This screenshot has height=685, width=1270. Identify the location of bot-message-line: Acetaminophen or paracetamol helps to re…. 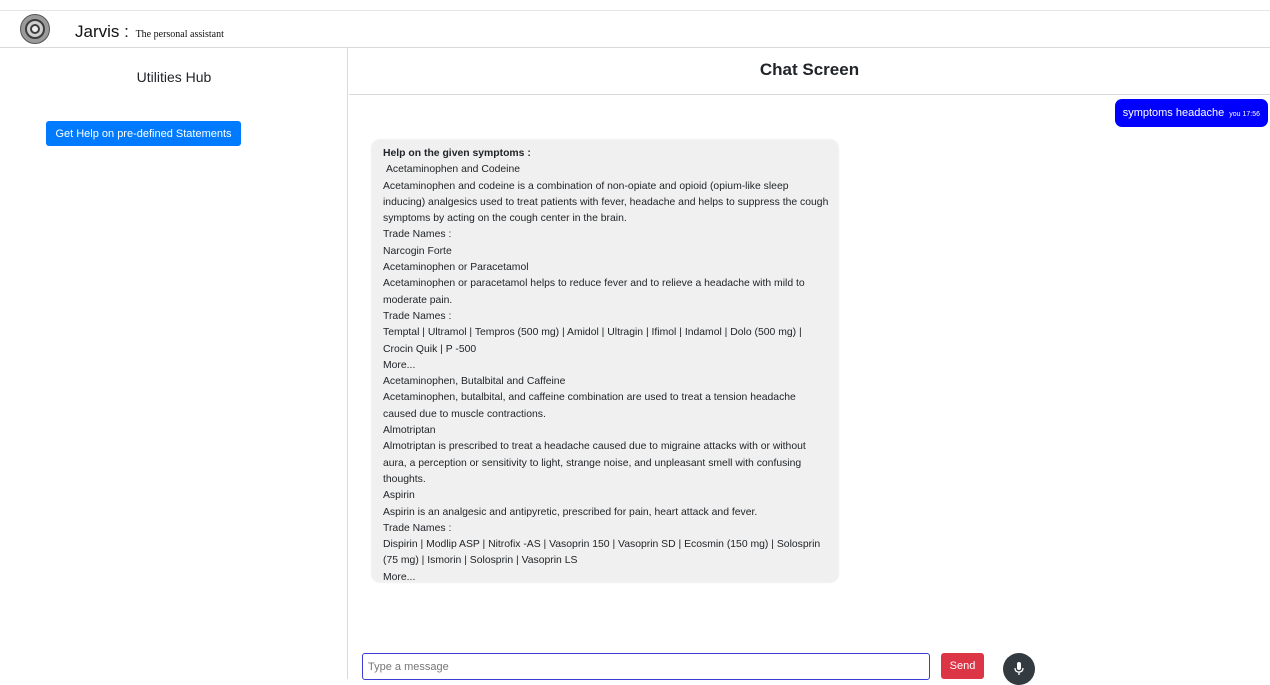
(594, 292).